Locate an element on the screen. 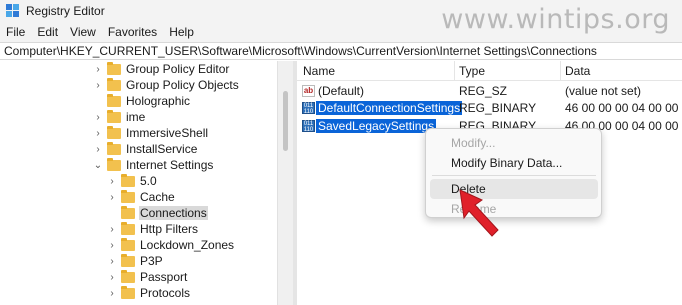  menu-view: View is located at coordinates (83, 32).